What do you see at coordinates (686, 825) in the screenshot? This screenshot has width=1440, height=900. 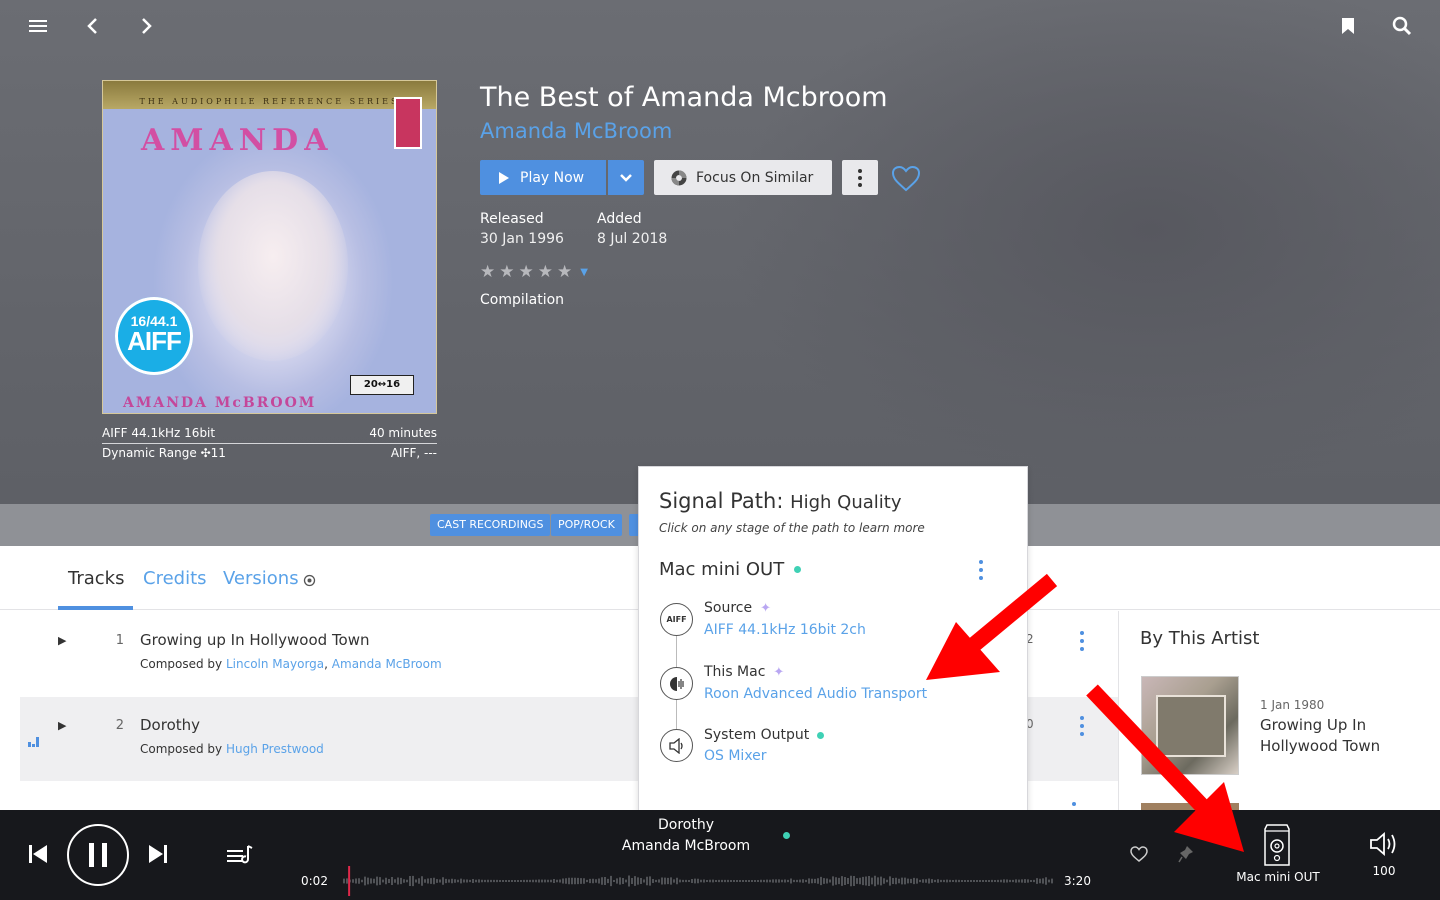 I see `now-playing-title: Dorothy` at bounding box center [686, 825].